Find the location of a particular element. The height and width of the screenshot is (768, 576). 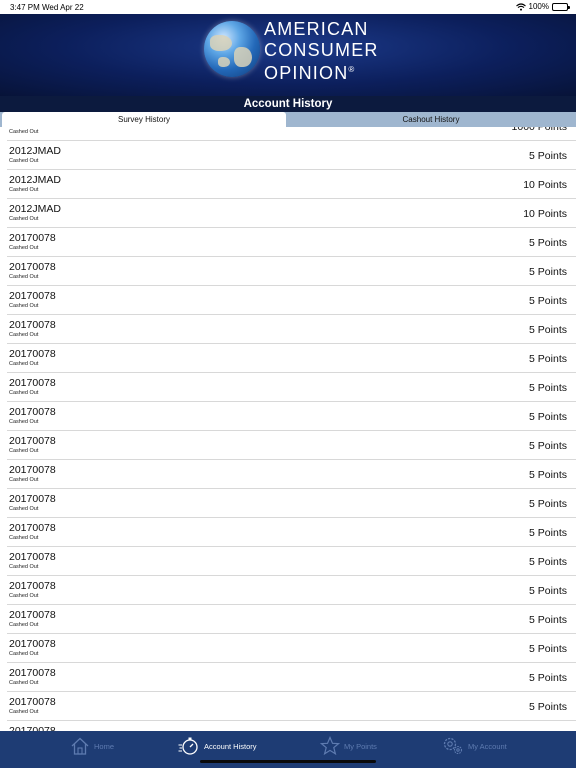

gear-icon is located at coordinates (453, 746).